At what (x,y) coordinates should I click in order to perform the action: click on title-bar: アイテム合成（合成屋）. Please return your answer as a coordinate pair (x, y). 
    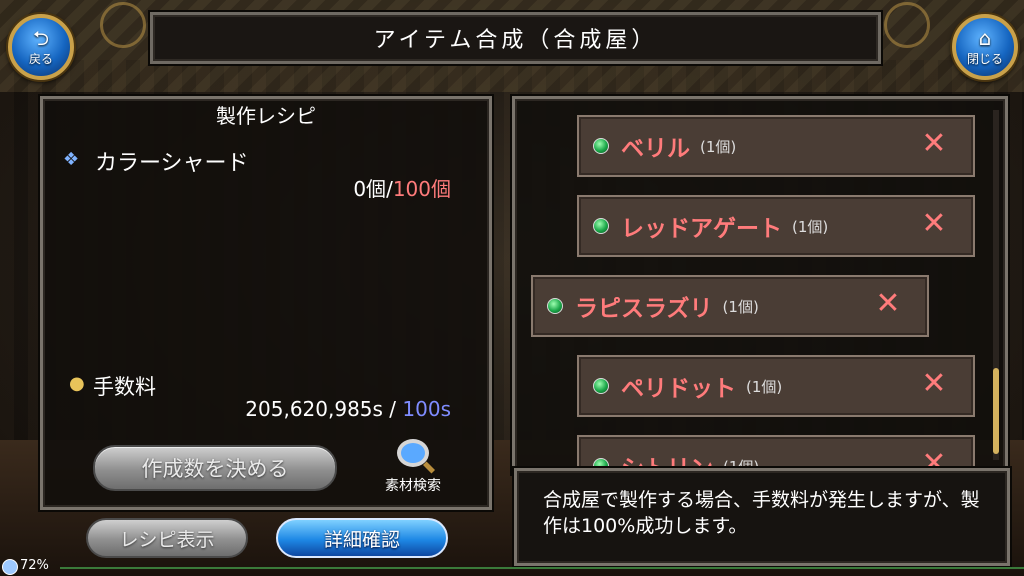
    Looking at the image, I should click on (515, 38).